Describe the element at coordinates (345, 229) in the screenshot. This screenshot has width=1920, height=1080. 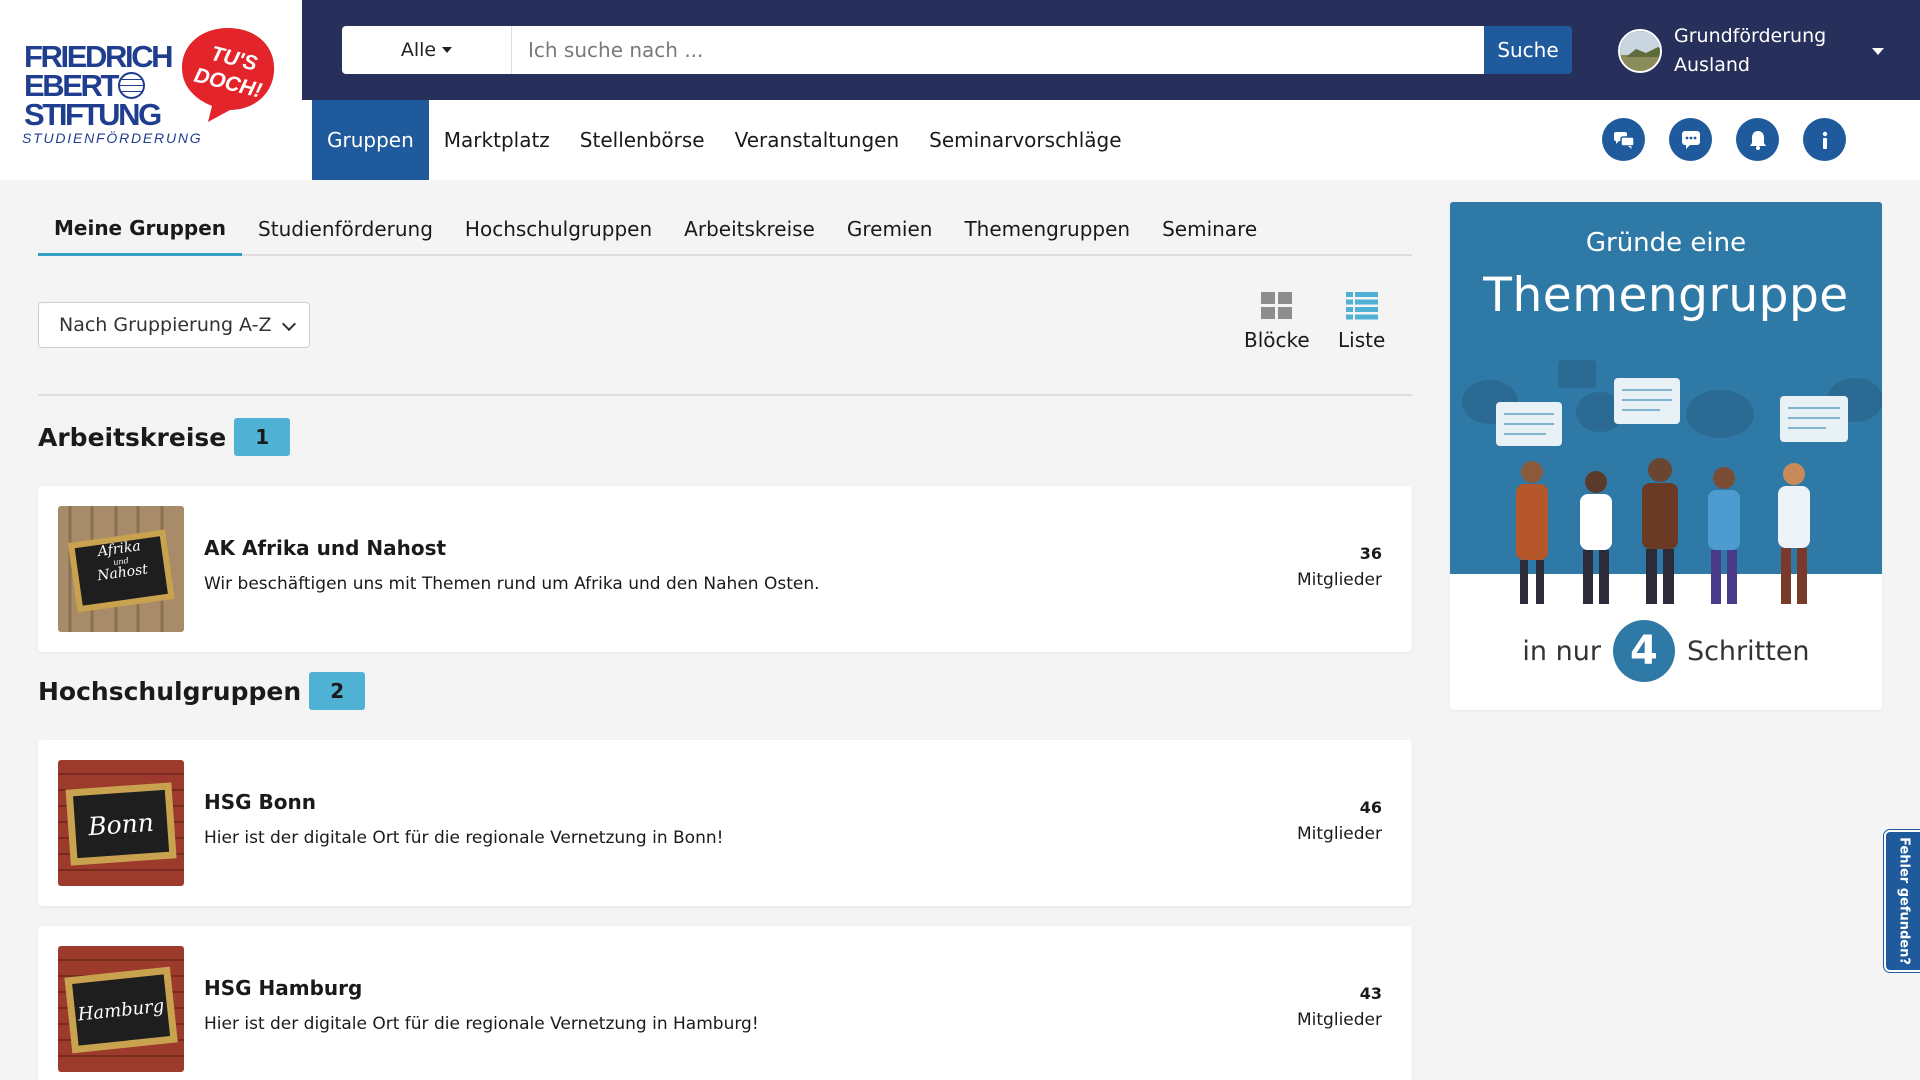
I see `tab-studienfoerderung: Studienförderung` at that location.